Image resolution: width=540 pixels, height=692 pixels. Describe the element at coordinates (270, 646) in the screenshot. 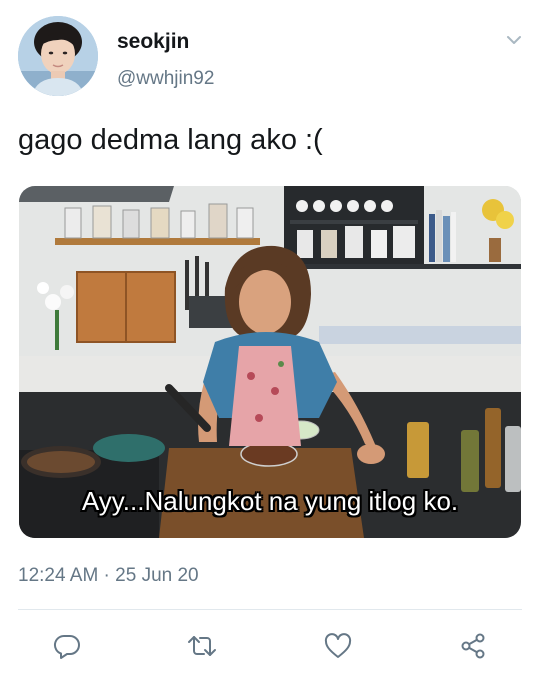

I see `action-bar` at that location.